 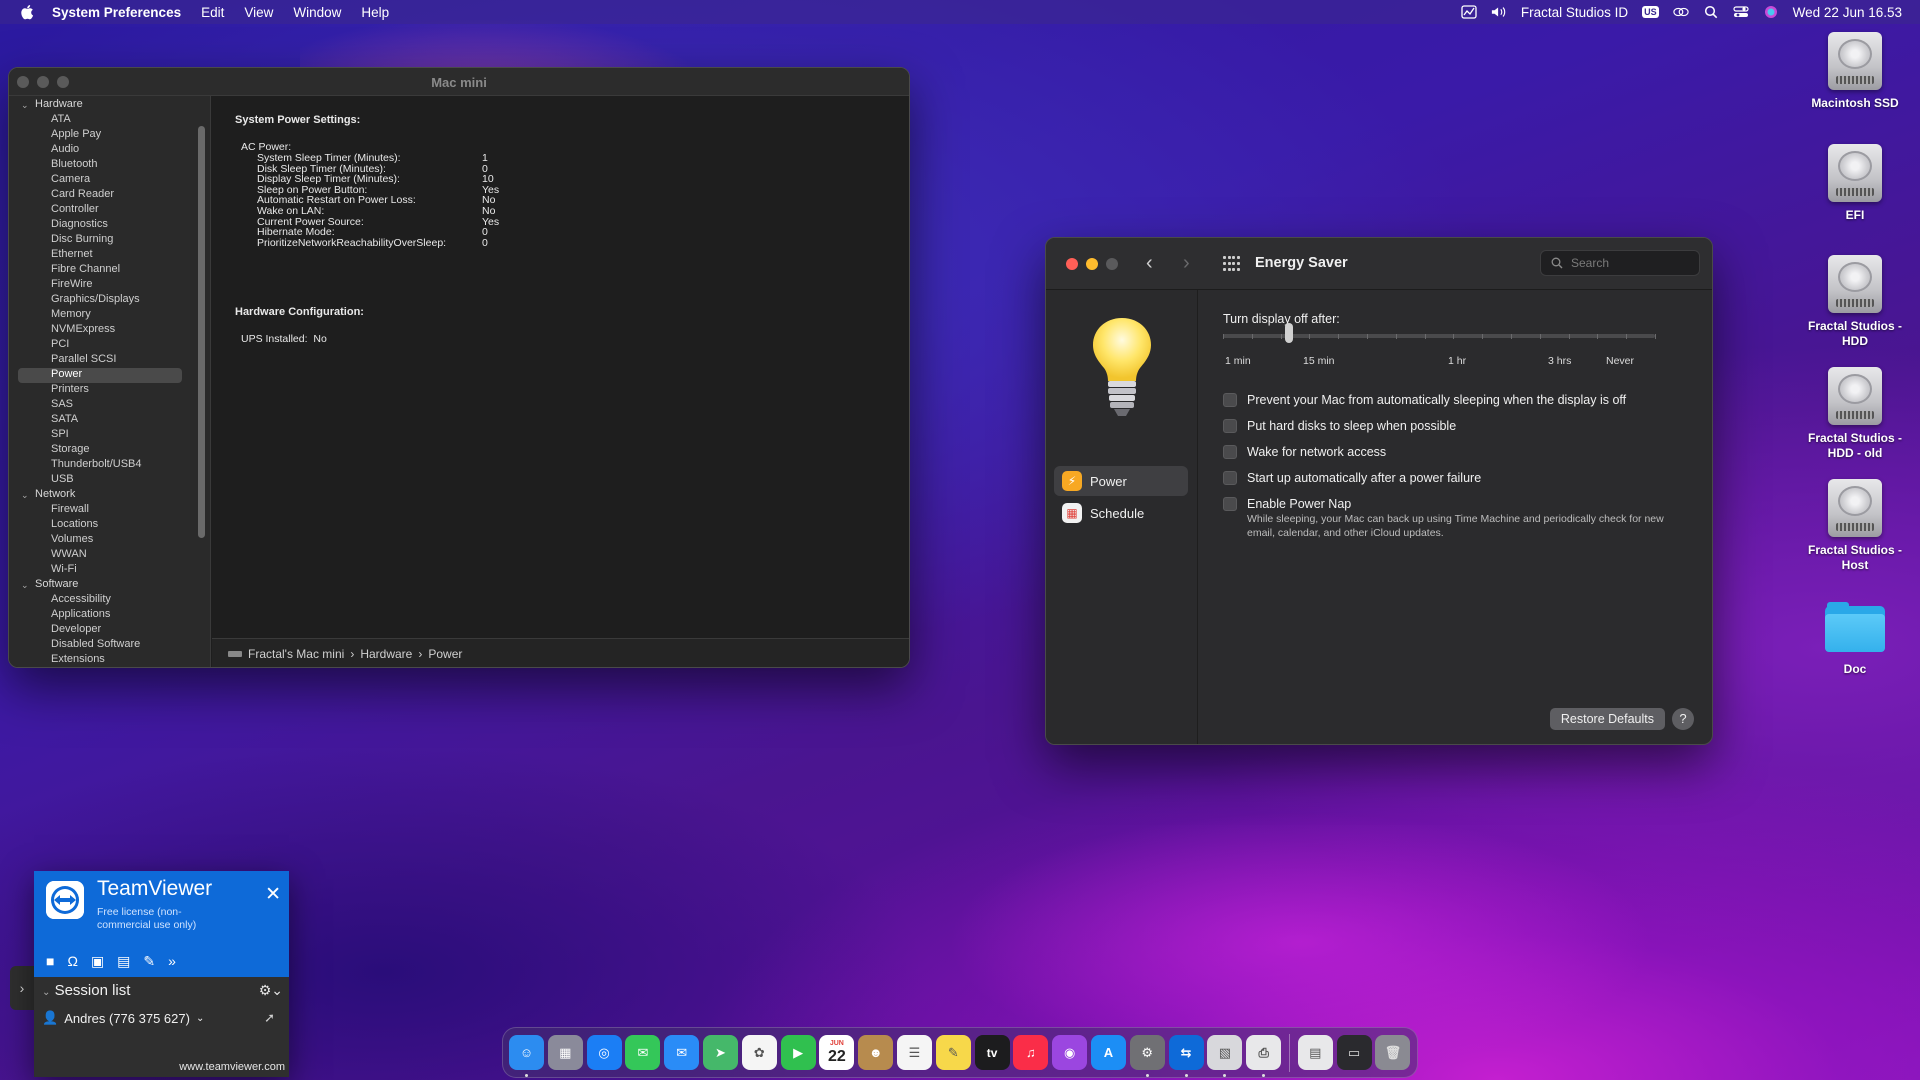 What do you see at coordinates (1231, 264) in the screenshot?
I see `show-all-grid-icon` at bounding box center [1231, 264].